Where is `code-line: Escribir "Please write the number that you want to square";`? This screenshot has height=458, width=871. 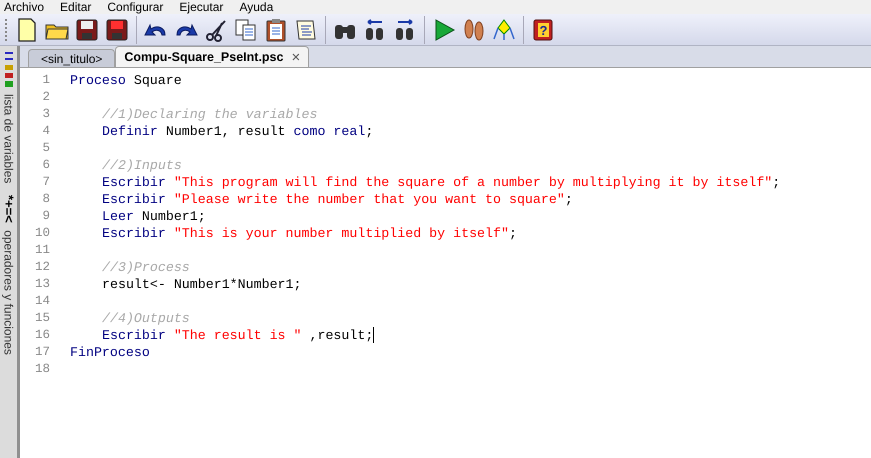 code-line: Escribir "Please write the number that you want to square"; is located at coordinates (337, 199).